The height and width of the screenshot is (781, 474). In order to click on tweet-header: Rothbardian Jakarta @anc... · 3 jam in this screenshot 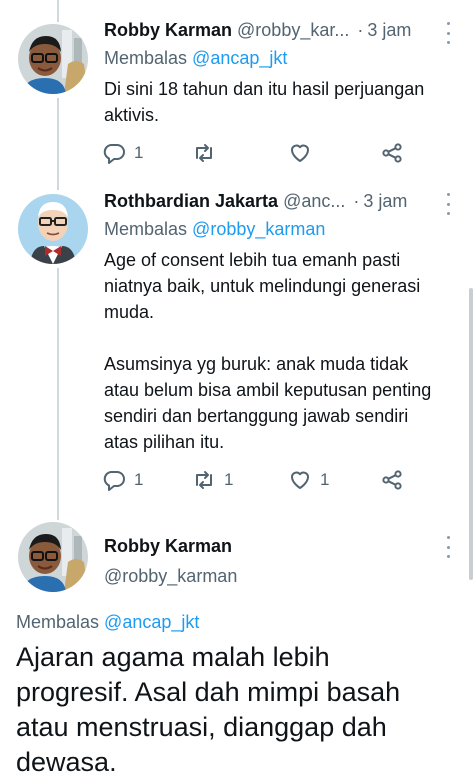, I will do `click(255, 201)`.